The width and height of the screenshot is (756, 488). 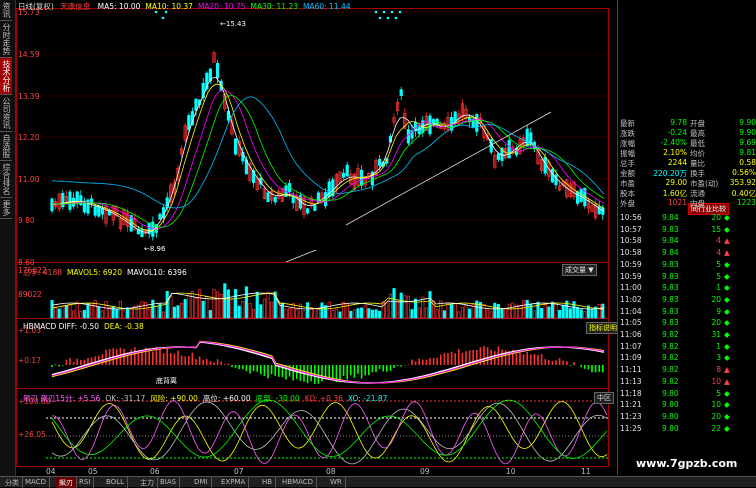 I want to click on tick-row: 11:23 9.80 20 ◆, so click(x=687, y=417).